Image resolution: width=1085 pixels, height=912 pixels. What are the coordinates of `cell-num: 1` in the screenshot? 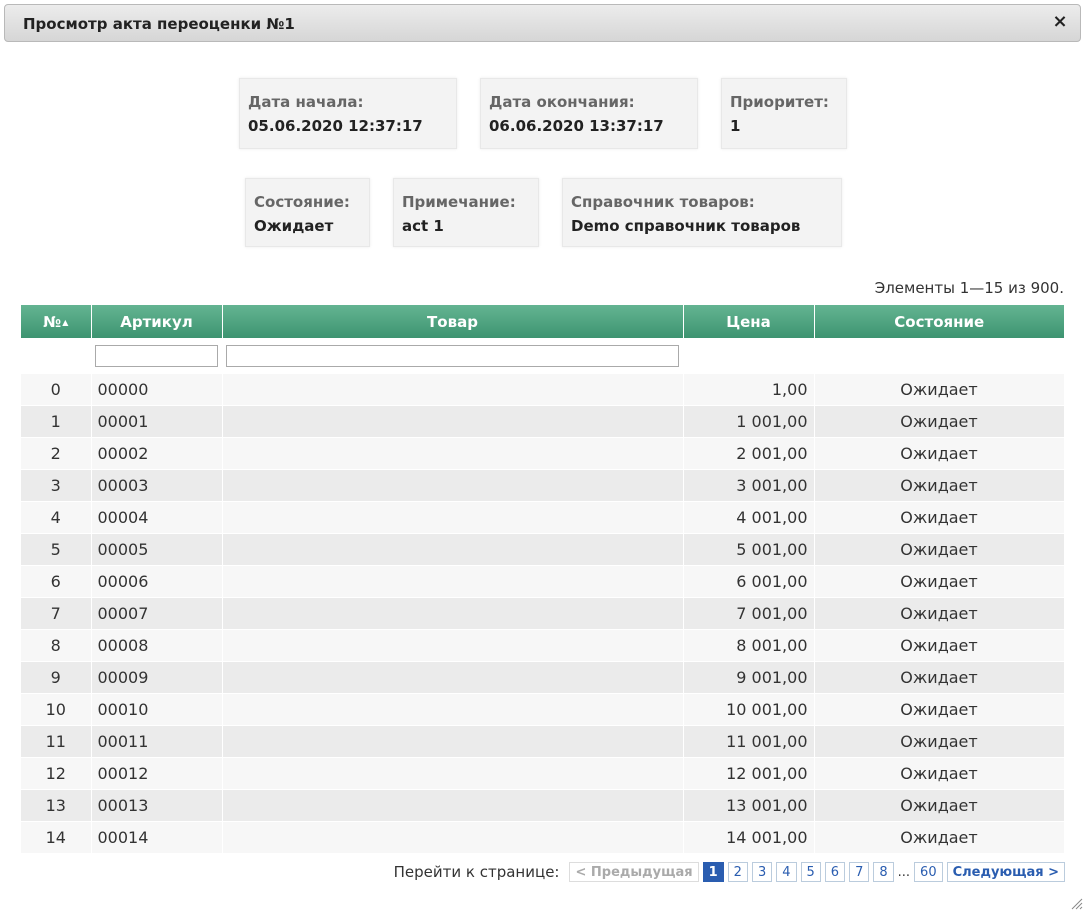 It's located at (56, 421).